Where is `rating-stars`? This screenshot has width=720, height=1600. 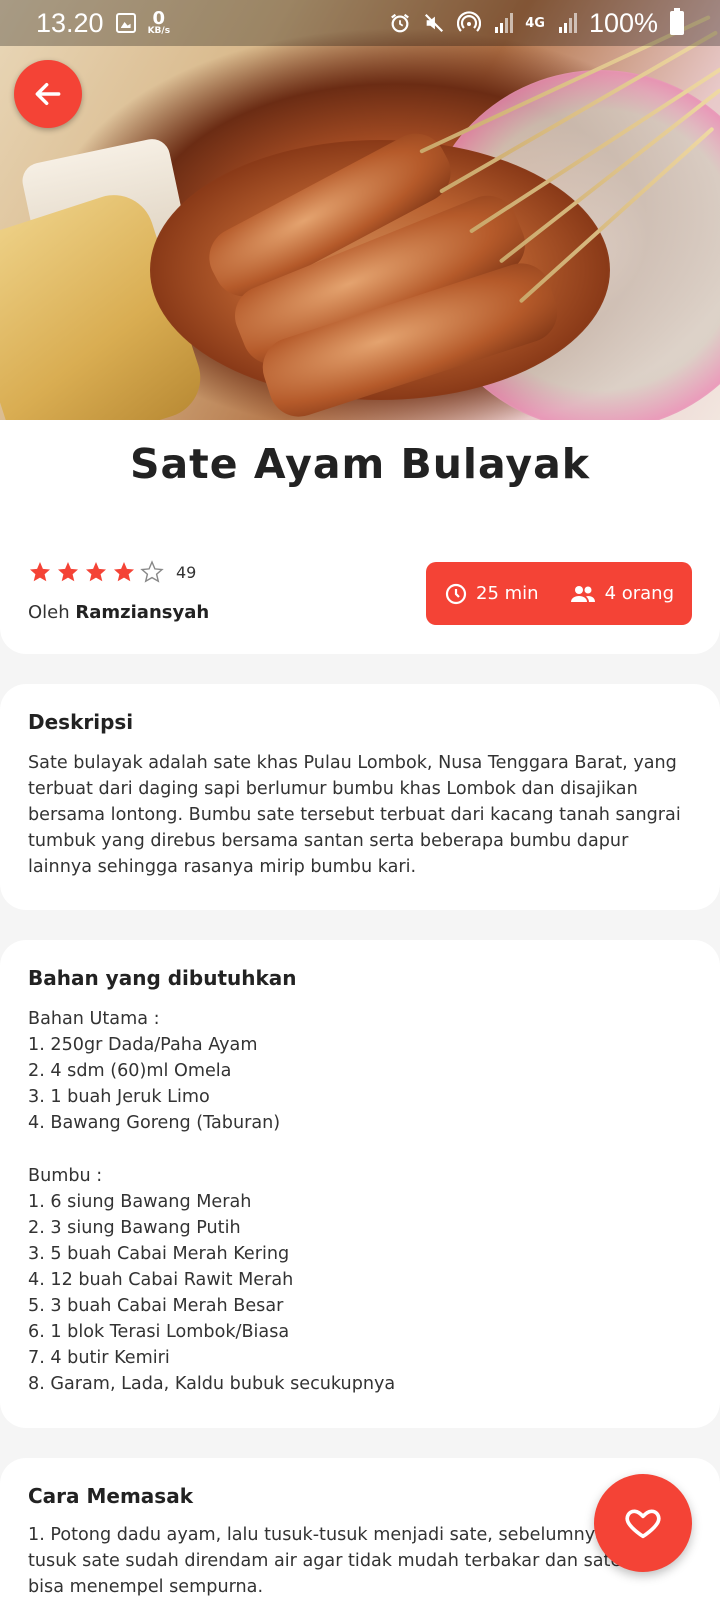
rating-stars is located at coordinates (96, 572).